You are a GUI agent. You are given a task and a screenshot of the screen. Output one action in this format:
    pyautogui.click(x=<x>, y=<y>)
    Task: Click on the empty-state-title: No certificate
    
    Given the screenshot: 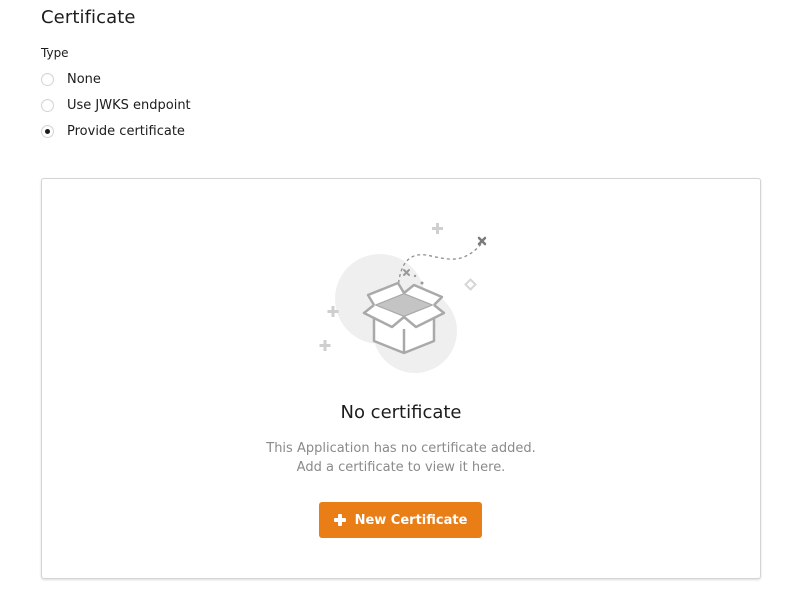 What is the action you would take?
    pyautogui.click(x=401, y=412)
    